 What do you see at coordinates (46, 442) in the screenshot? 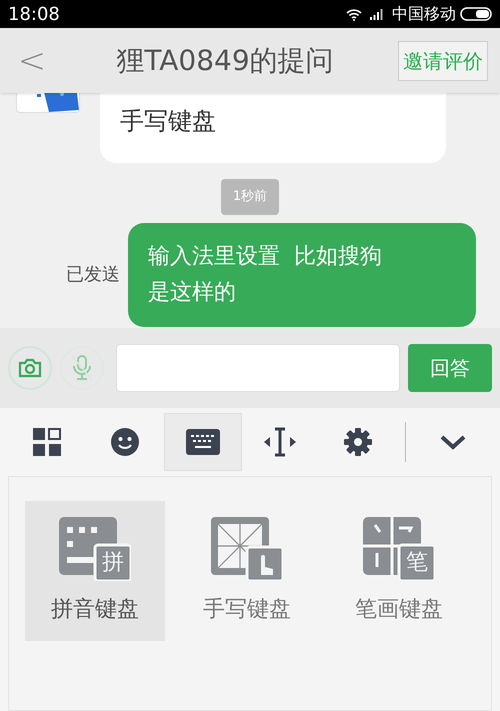
I see `grid-icon` at bounding box center [46, 442].